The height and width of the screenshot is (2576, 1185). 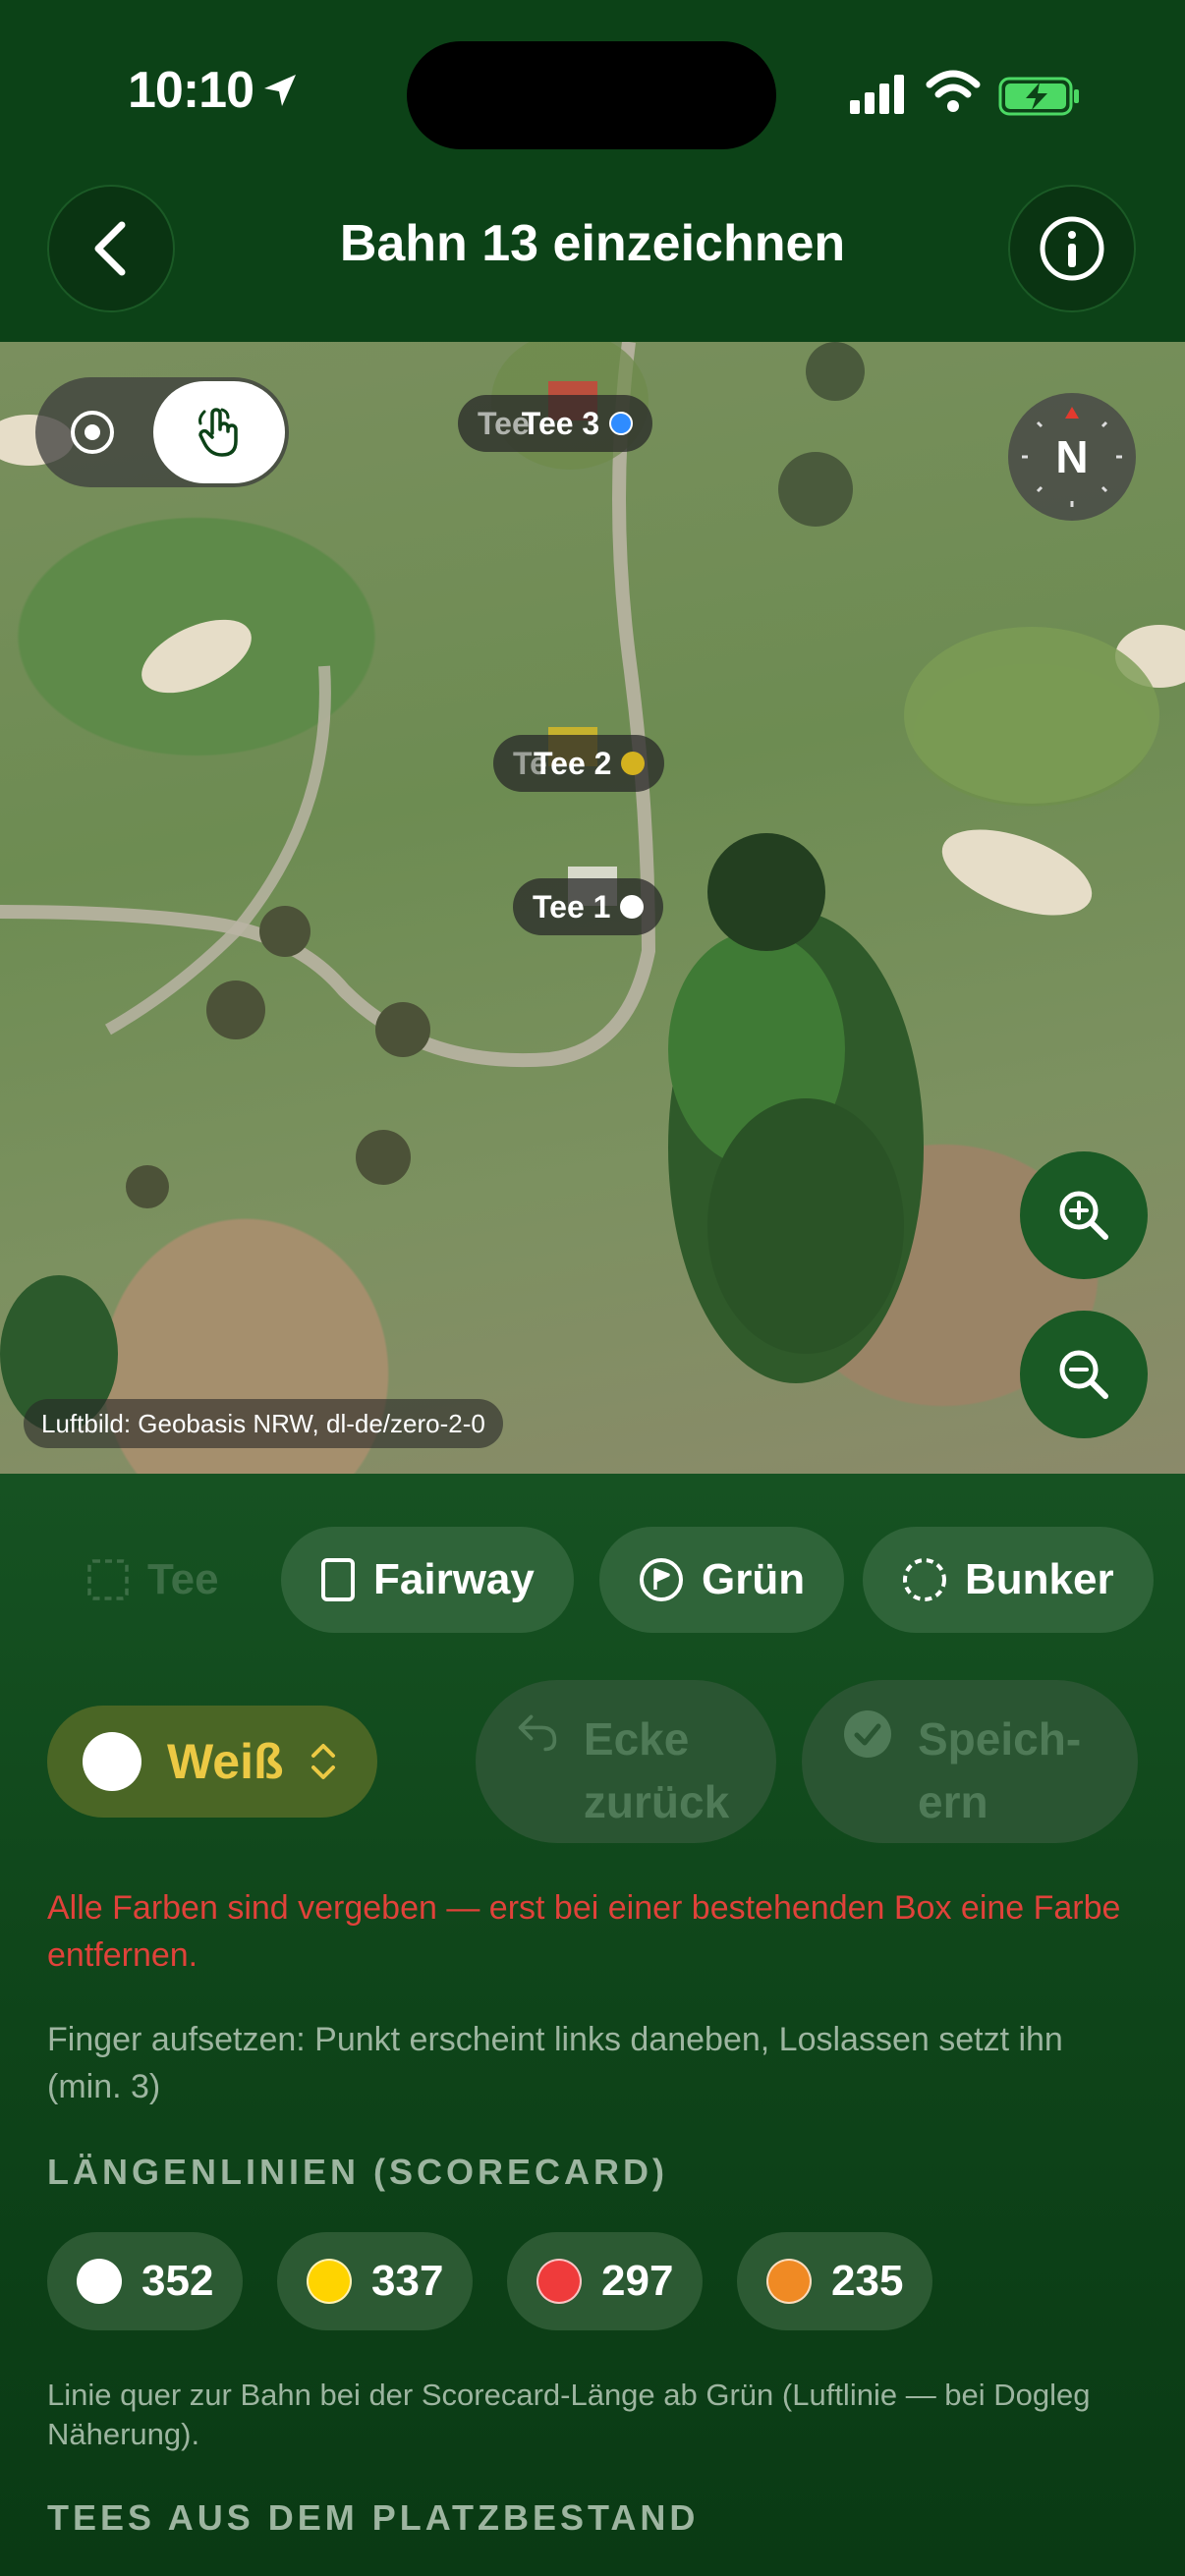 I want to click on length-value: 297, so click(x=637, y=2281).